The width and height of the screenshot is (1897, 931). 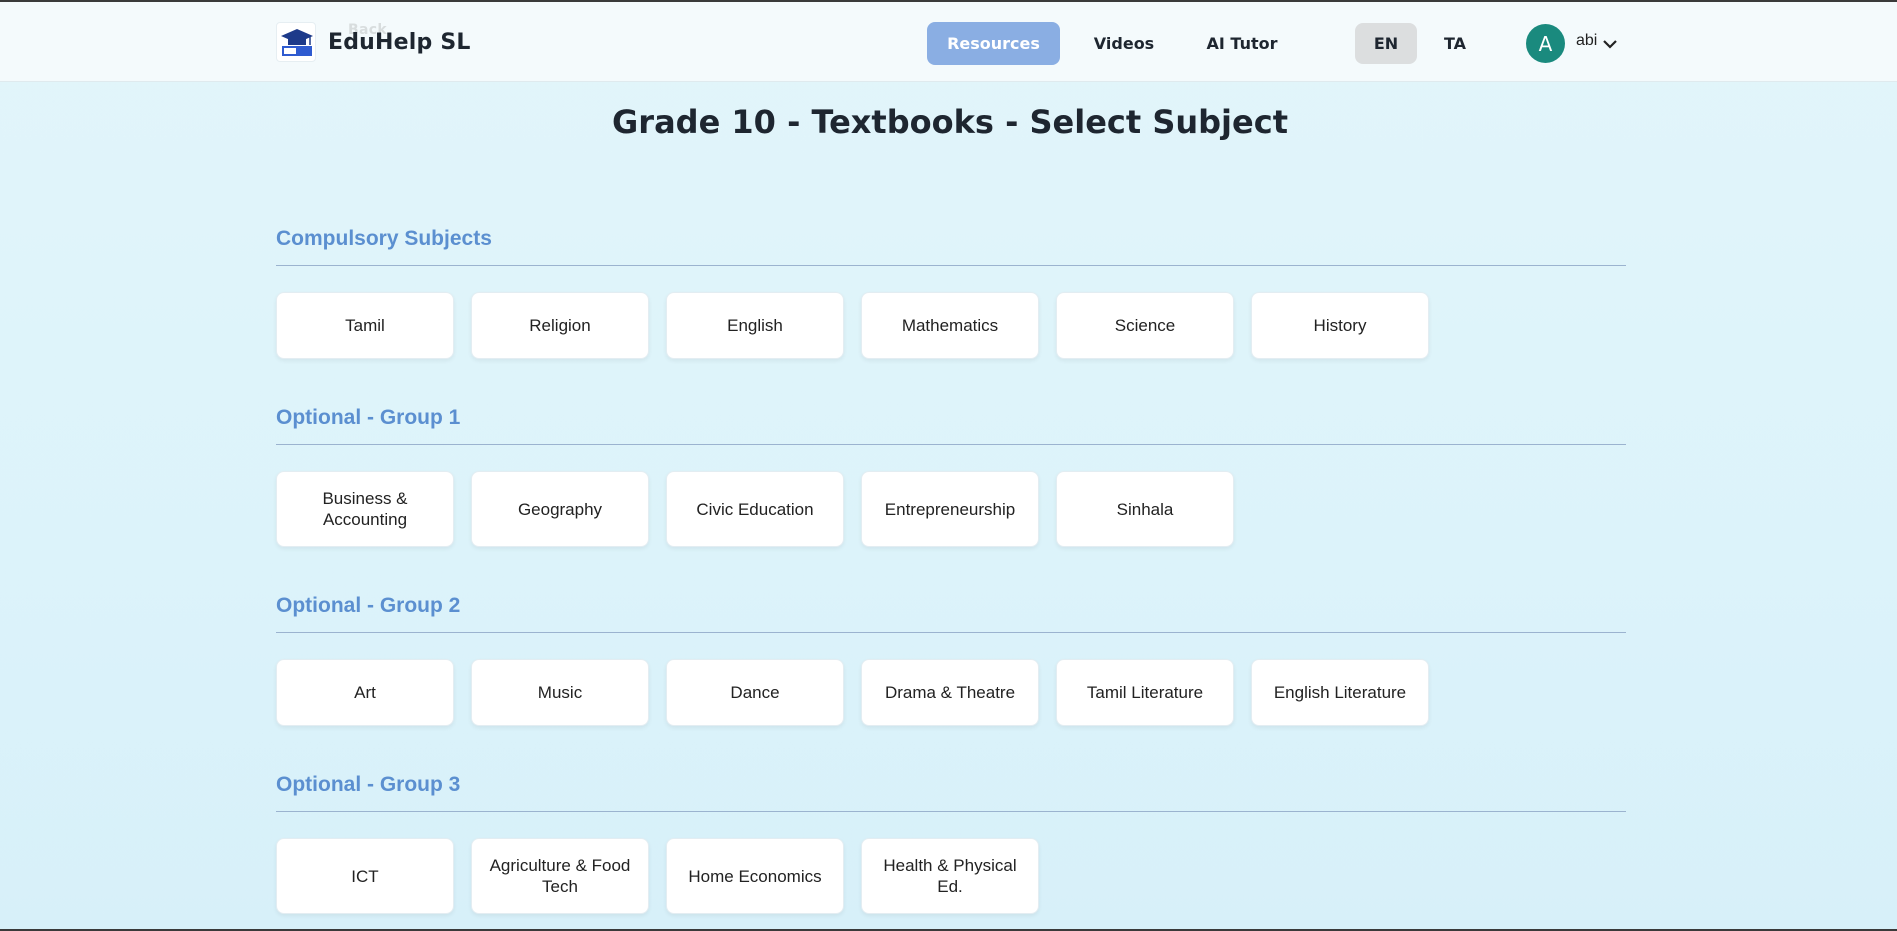 What do you see at coordinates (384, 238) in the screenshot?
I see `section-title-compulsory: Compulsory Subjects` at bounding box center [384, 238].